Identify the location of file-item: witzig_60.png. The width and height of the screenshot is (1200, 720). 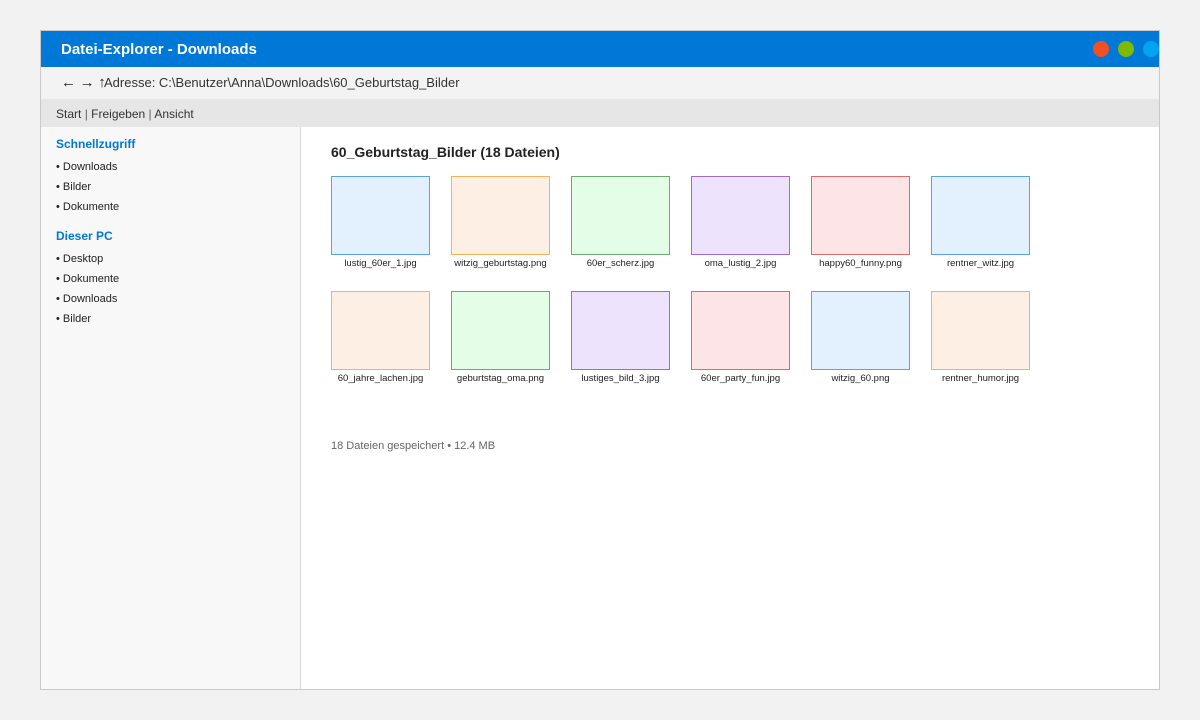
(871, 341).